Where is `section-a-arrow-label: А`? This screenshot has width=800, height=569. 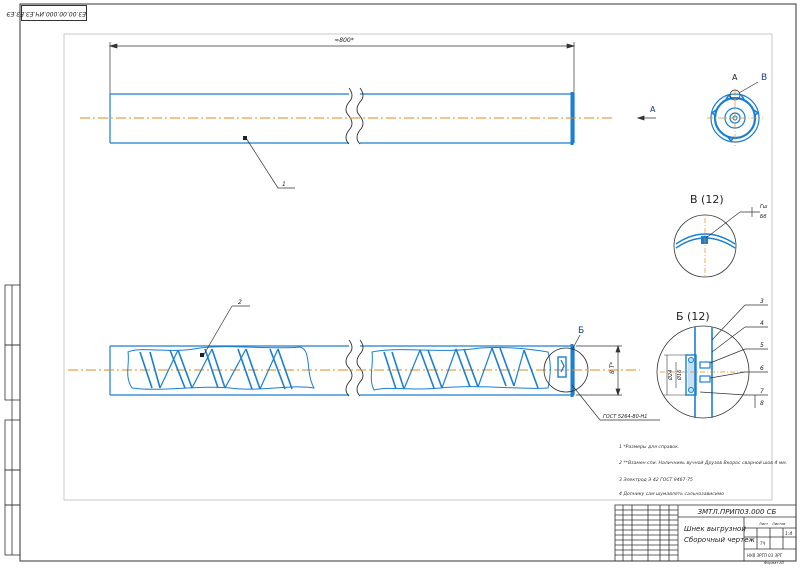
section-a-arrow-label: А is located at coordinates (653, 109).